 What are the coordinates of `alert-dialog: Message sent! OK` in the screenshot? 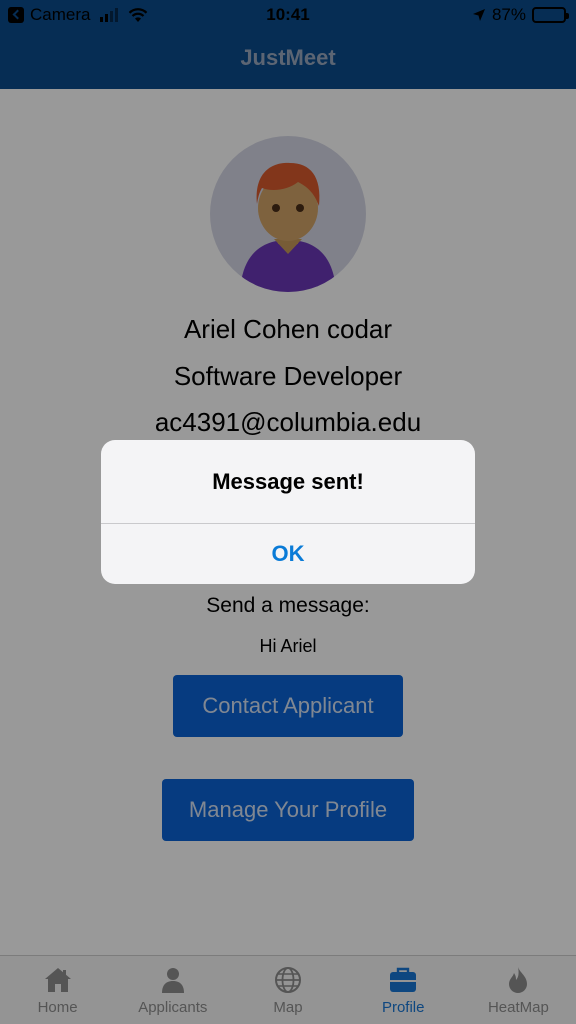 It's located at (288, 512).